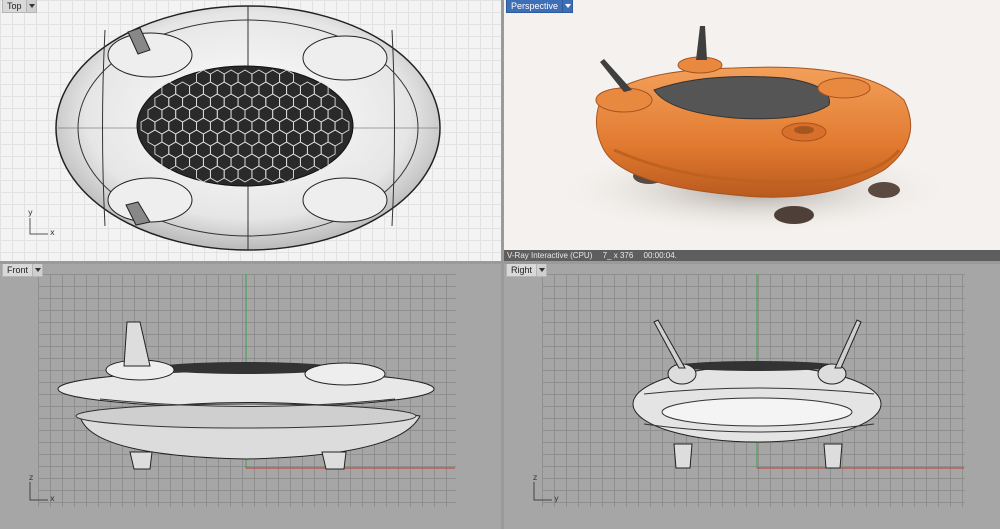 This screenshot has height=529, width=1000. Describe the element at coordinates (618, 255) in the screenshot. I see `render-resolution: 7_ x 376` at that location.